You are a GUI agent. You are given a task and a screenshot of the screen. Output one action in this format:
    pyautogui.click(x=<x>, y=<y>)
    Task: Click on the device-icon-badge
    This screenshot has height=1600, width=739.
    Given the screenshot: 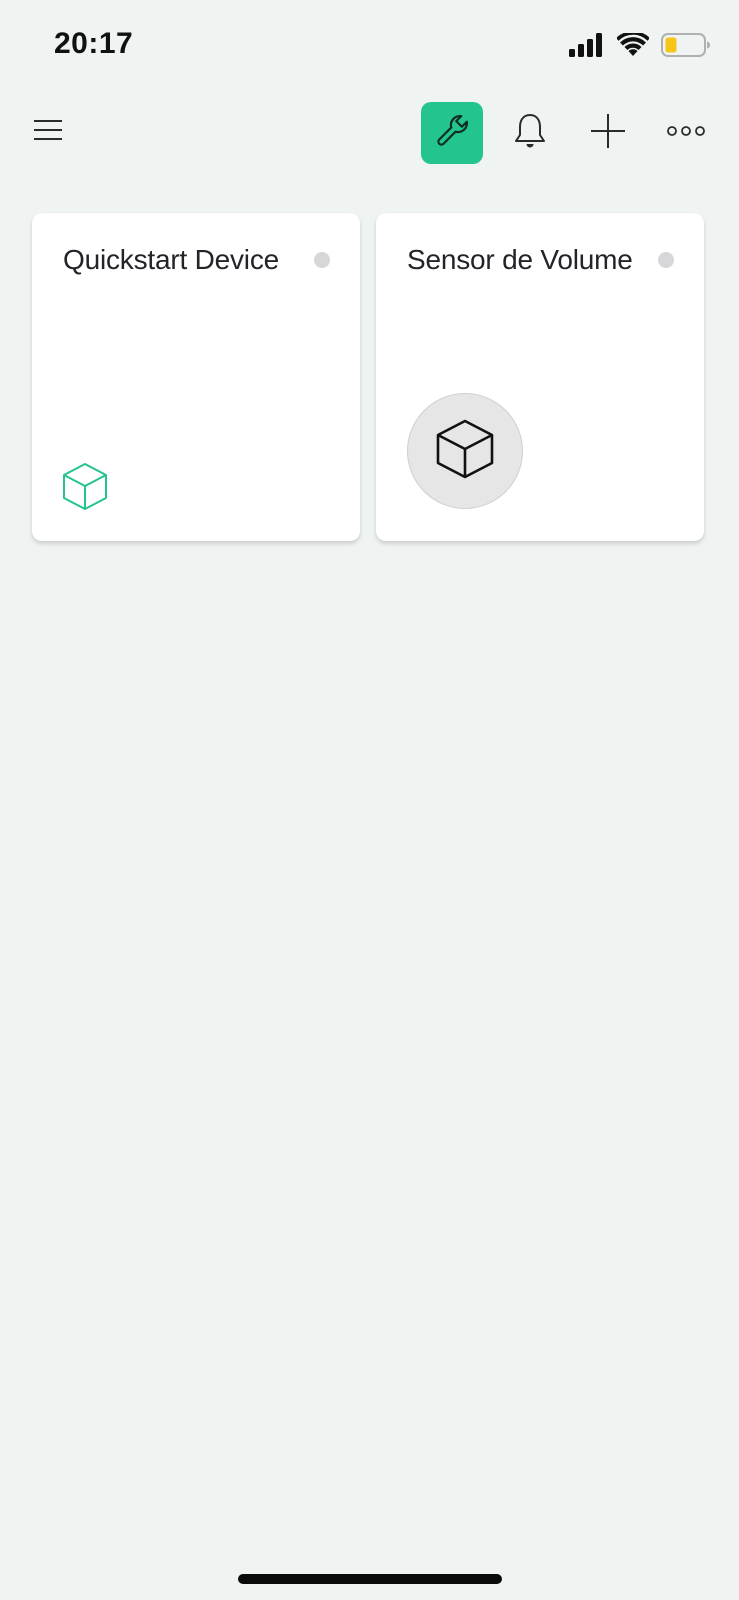 What is the action you would take?
    pyautogui.click(x=465, y=451)
    